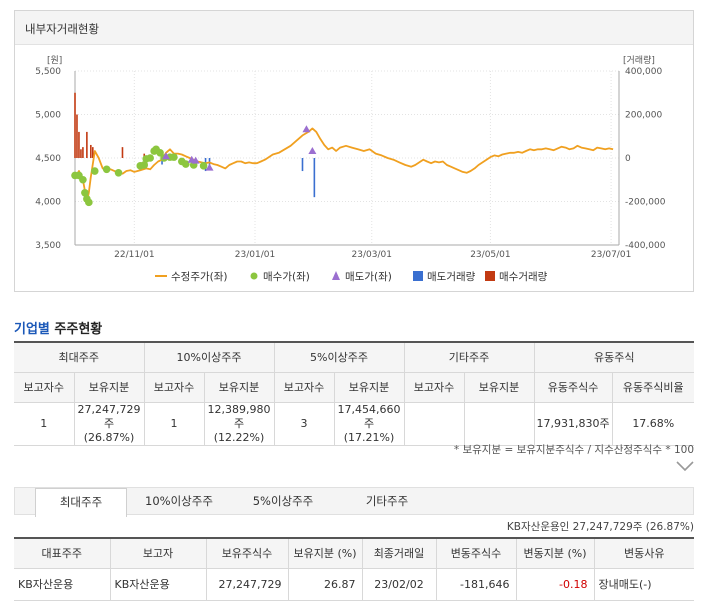 The height and width of the screenshot is (614, 708). Describe the element at coordinates (614, 357) in the screenshot. I see `group-header-float: 유동주식` at that location.